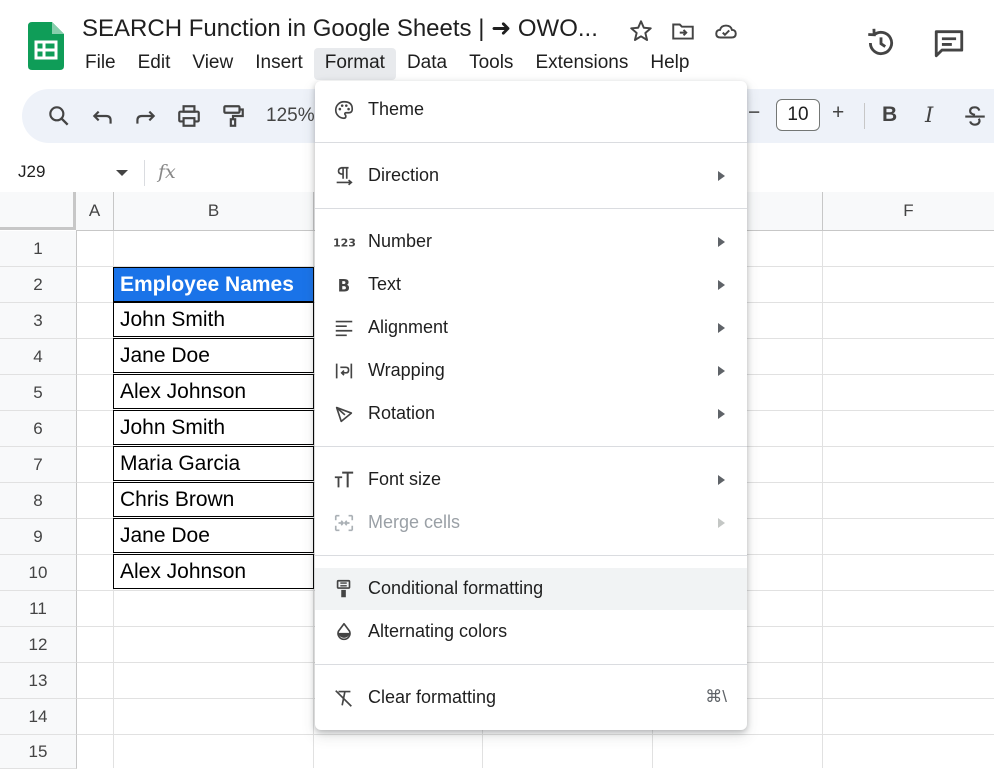 This screenshot has height=769, width=994. What do you see at coordinates (531, 414) in the screenshot?
I see `menu-item-rotation: Rotation` at bounding box center [531, 414].